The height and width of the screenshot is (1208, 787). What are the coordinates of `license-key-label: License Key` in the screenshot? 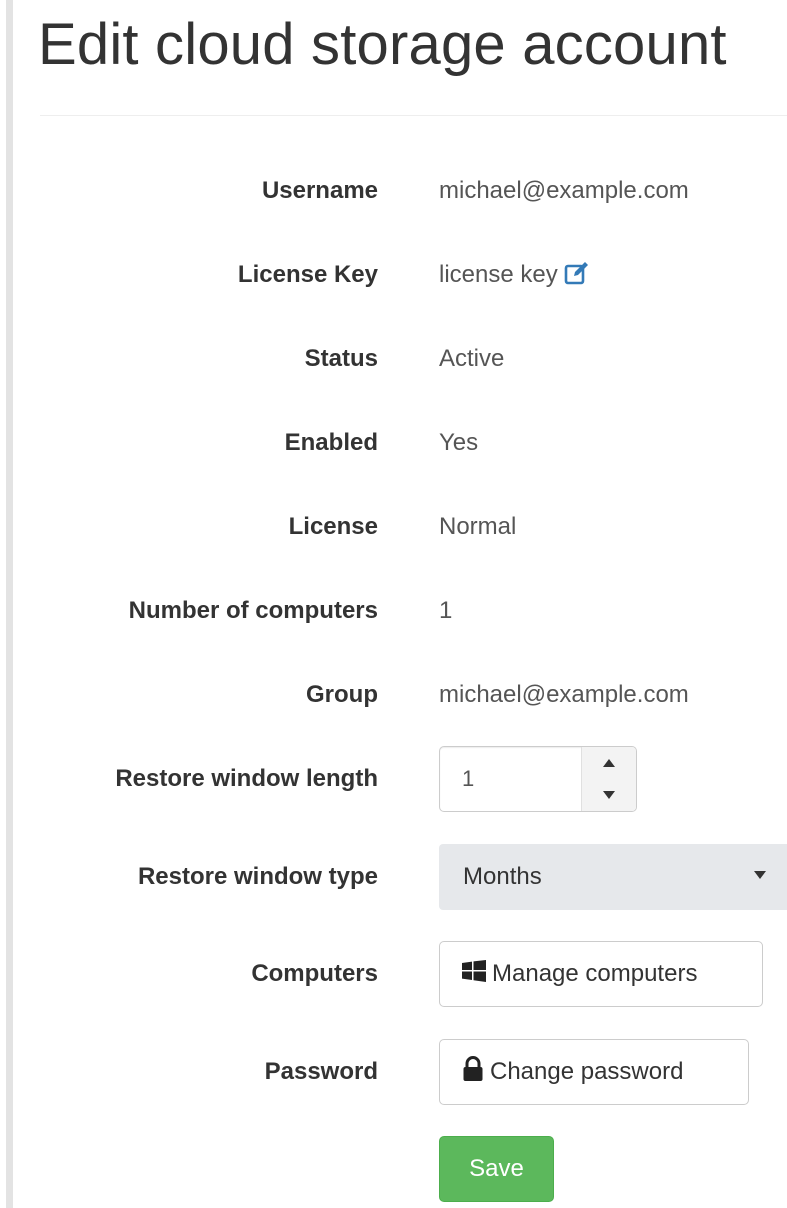 It's located at (307, 274).